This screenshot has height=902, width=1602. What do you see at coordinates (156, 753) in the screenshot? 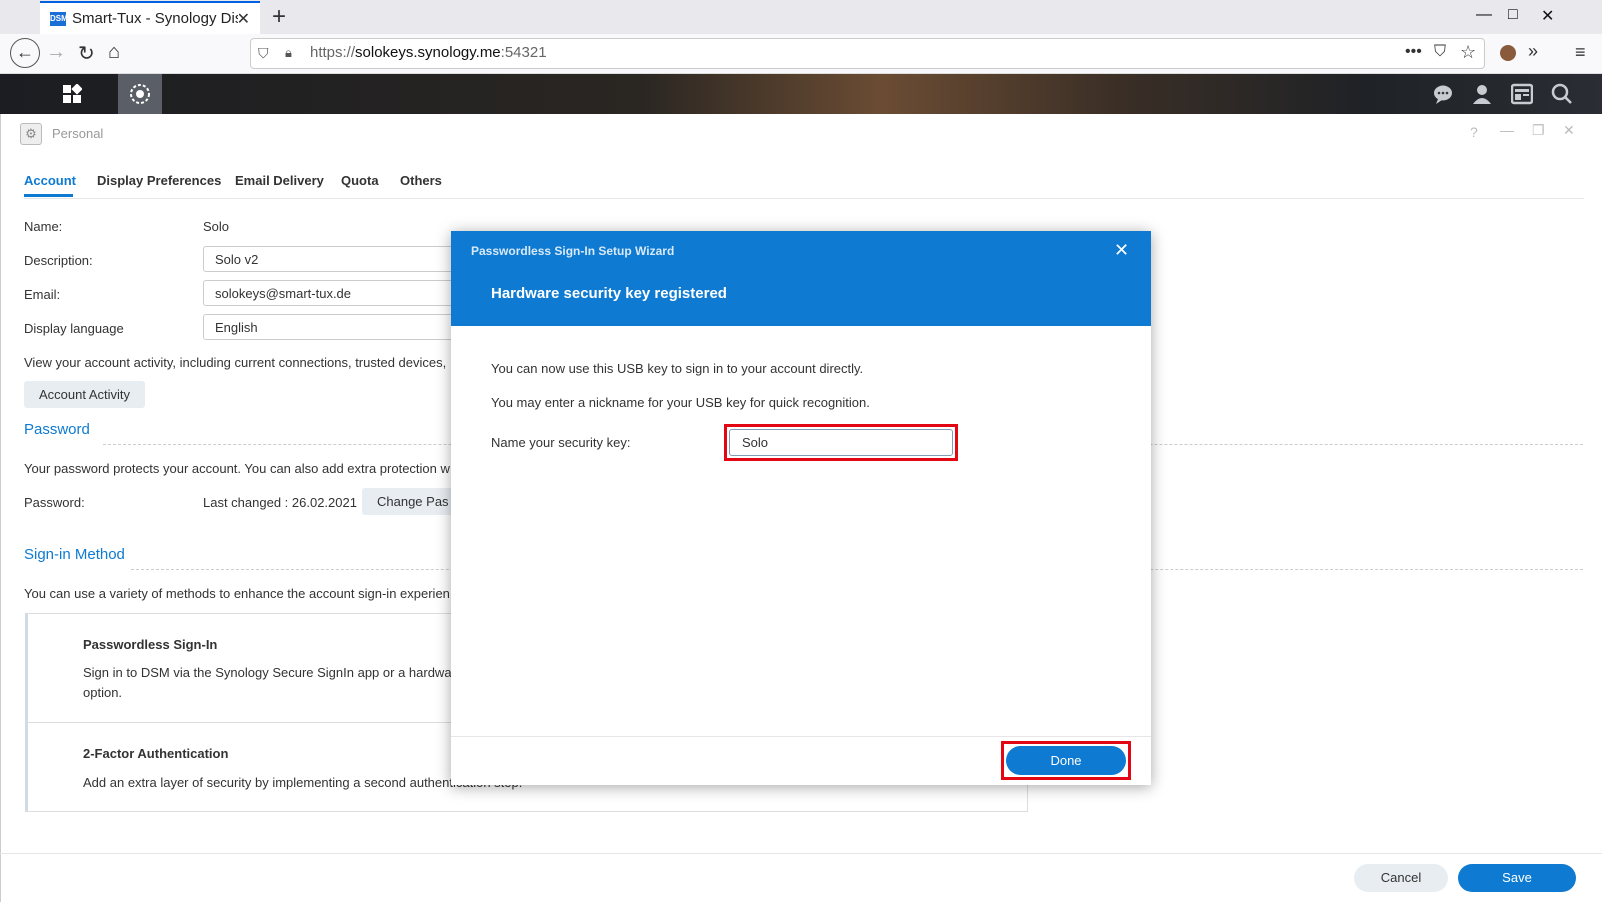
I see `two-factor-title: 2-Factor Authentication` at bounding box center [156, 753].